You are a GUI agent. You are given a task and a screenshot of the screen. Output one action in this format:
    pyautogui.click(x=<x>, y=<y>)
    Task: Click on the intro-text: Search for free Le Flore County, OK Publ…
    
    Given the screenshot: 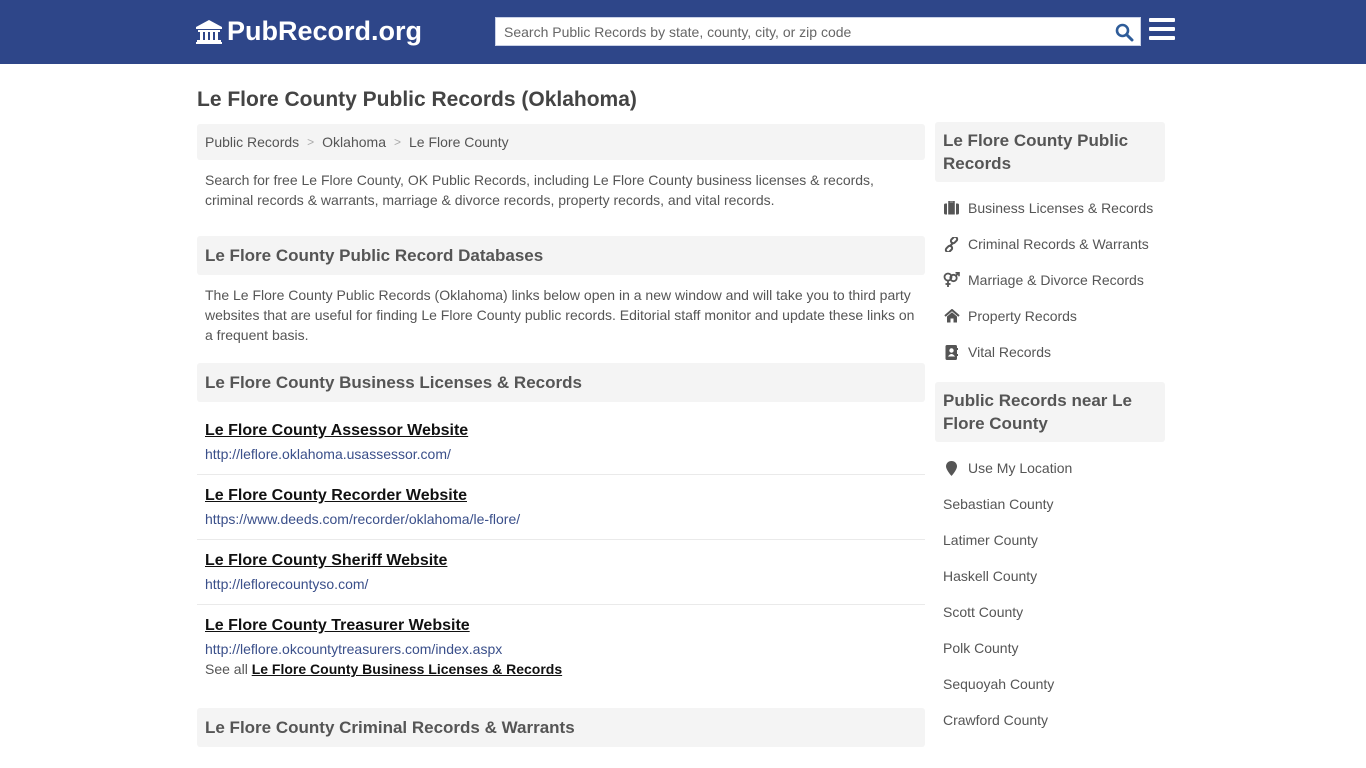 What is the action you would take?
    pyautogui.click(x=539, y=190)
    